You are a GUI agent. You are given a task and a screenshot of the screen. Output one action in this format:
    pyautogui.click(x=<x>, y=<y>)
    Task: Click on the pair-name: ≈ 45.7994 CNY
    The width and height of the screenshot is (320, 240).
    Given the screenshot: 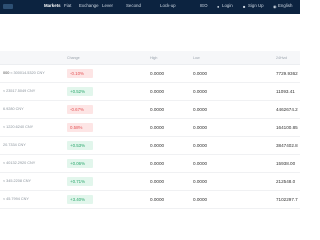 What is the action you would take?
    pyautogui.click(x=16, y=199)
    